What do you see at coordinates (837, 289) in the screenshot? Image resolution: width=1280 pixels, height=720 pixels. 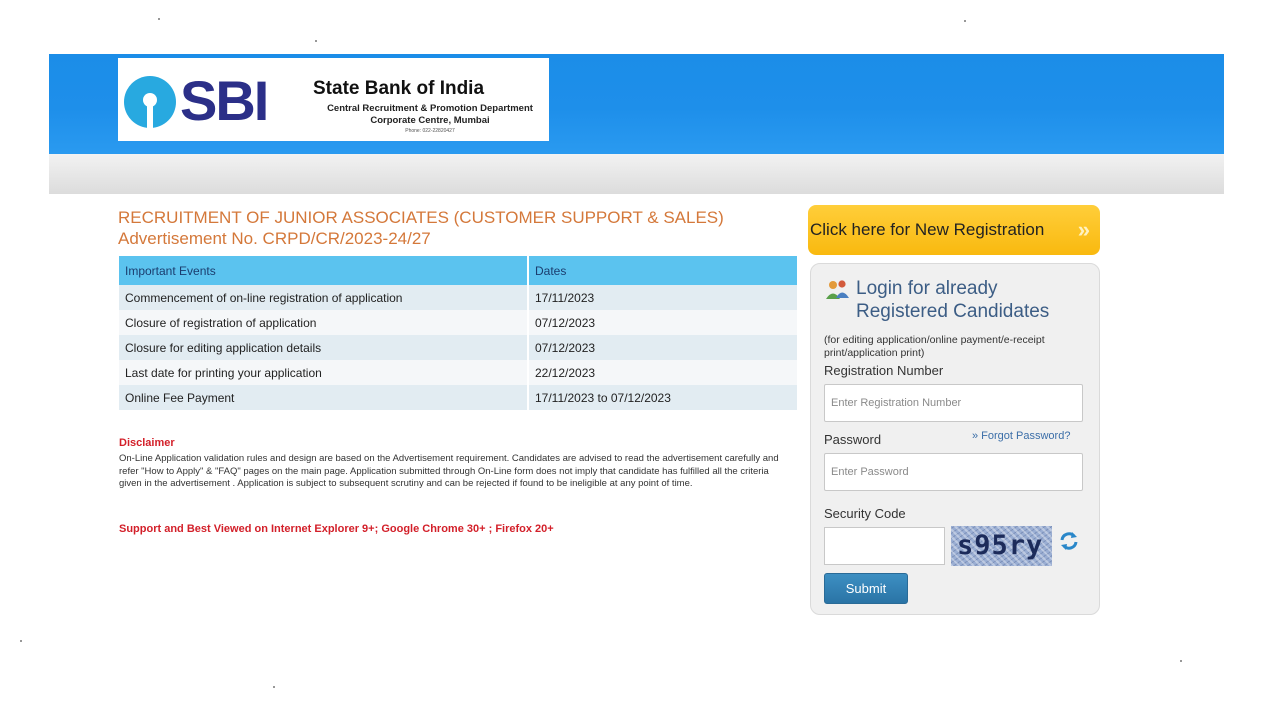 I see `users-icon` at bounding box center [837, 289].